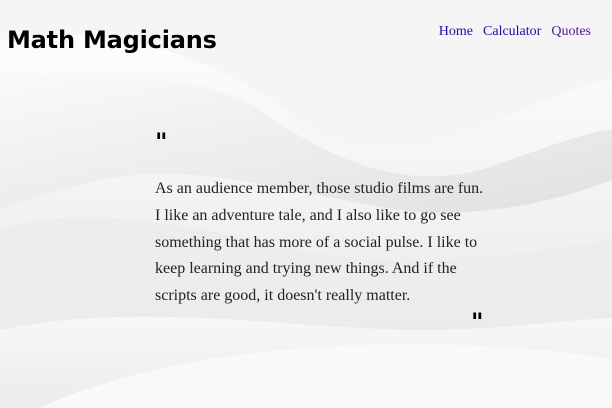  What do you see at coordinates (456, 32) in the screenshot?
I see `nav-link-home: Home` at bounding box center [456, 32].